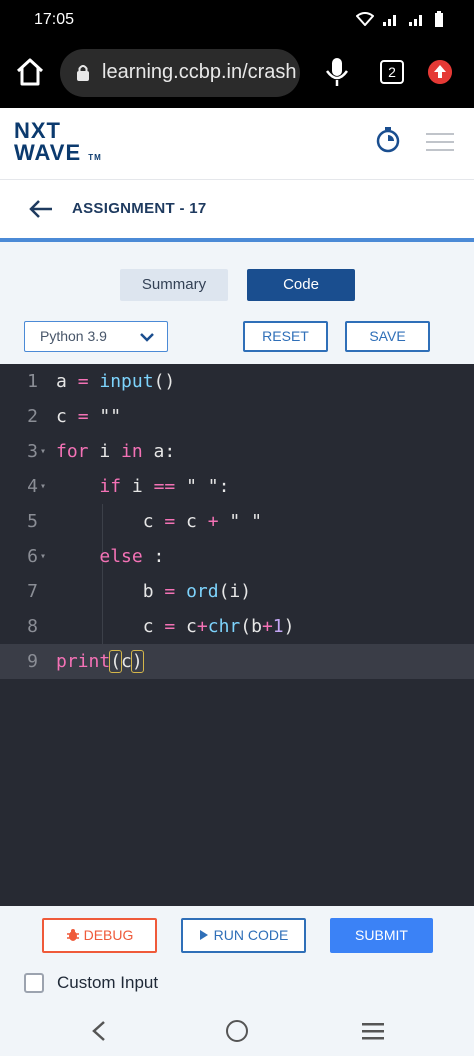 The image size is (474, 1056). What do you see at coordinates (285, 336) in the screenshot?
I see `reset-button: RESET` at bounding box center [285, 336].